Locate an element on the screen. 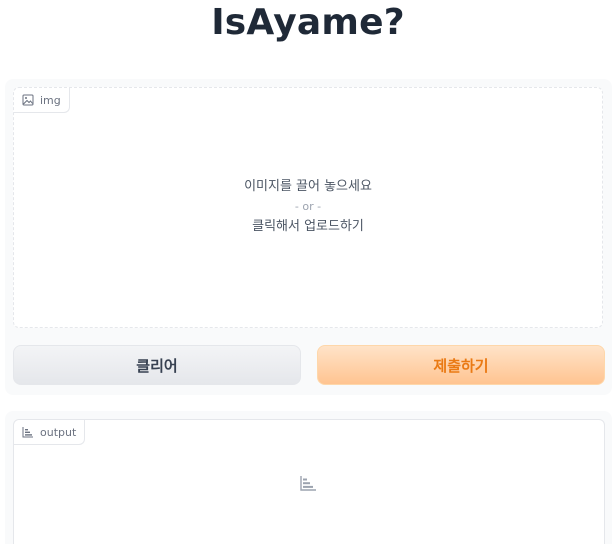 The height and width of the screenshot is (544, 616). drop-instruction: 이미지를 끌어 놓으세요 is located at coordinates (308, 186).